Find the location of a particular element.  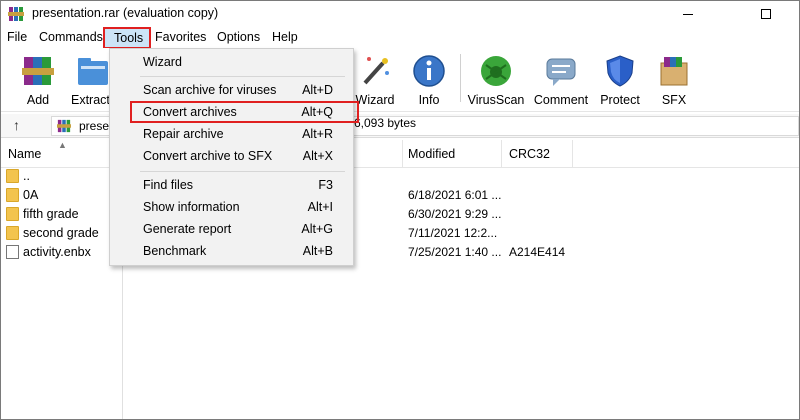

sfx-button: SFX is located at coordinates (674, 79).